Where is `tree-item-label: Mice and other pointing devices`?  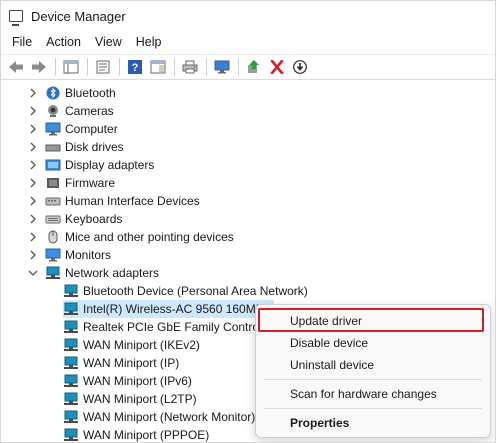 tree-item-label: Mice and other pointing devices is located at coordinates (149, 237).